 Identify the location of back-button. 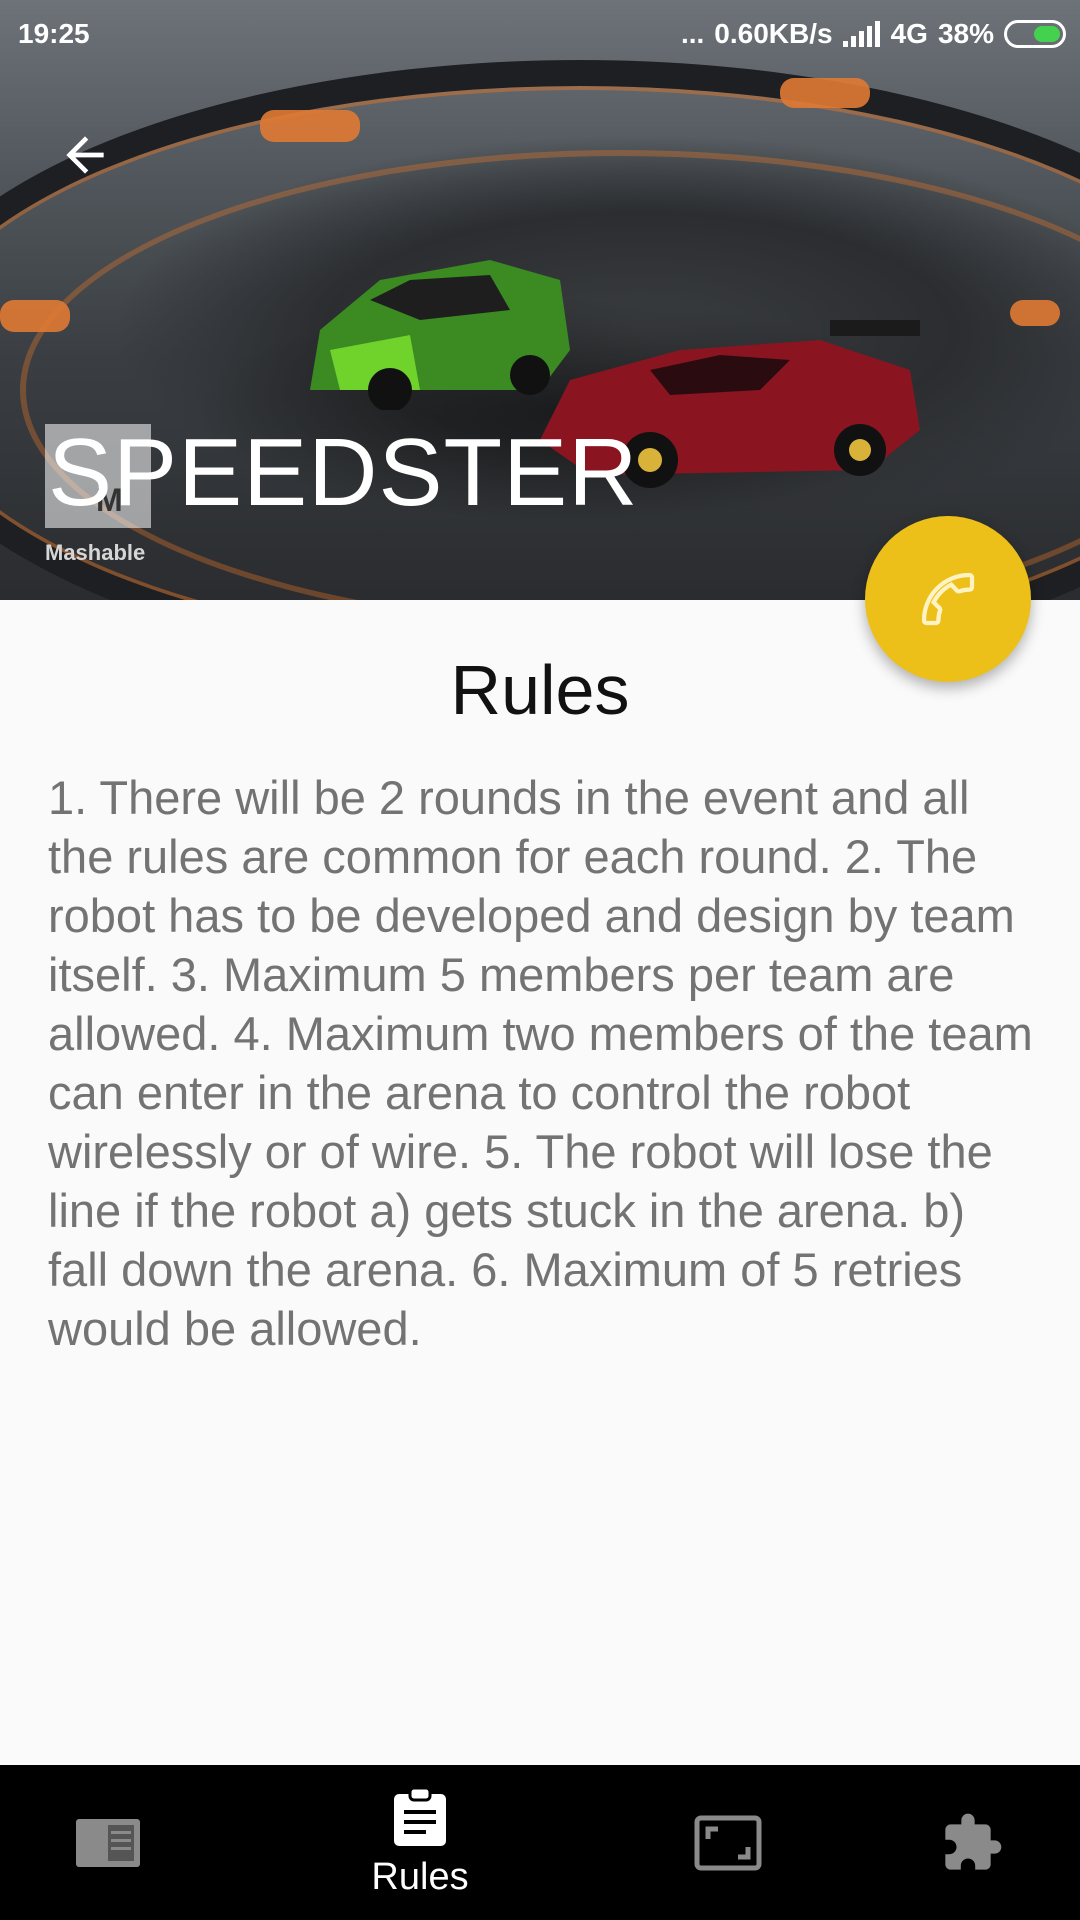
(85, 155).